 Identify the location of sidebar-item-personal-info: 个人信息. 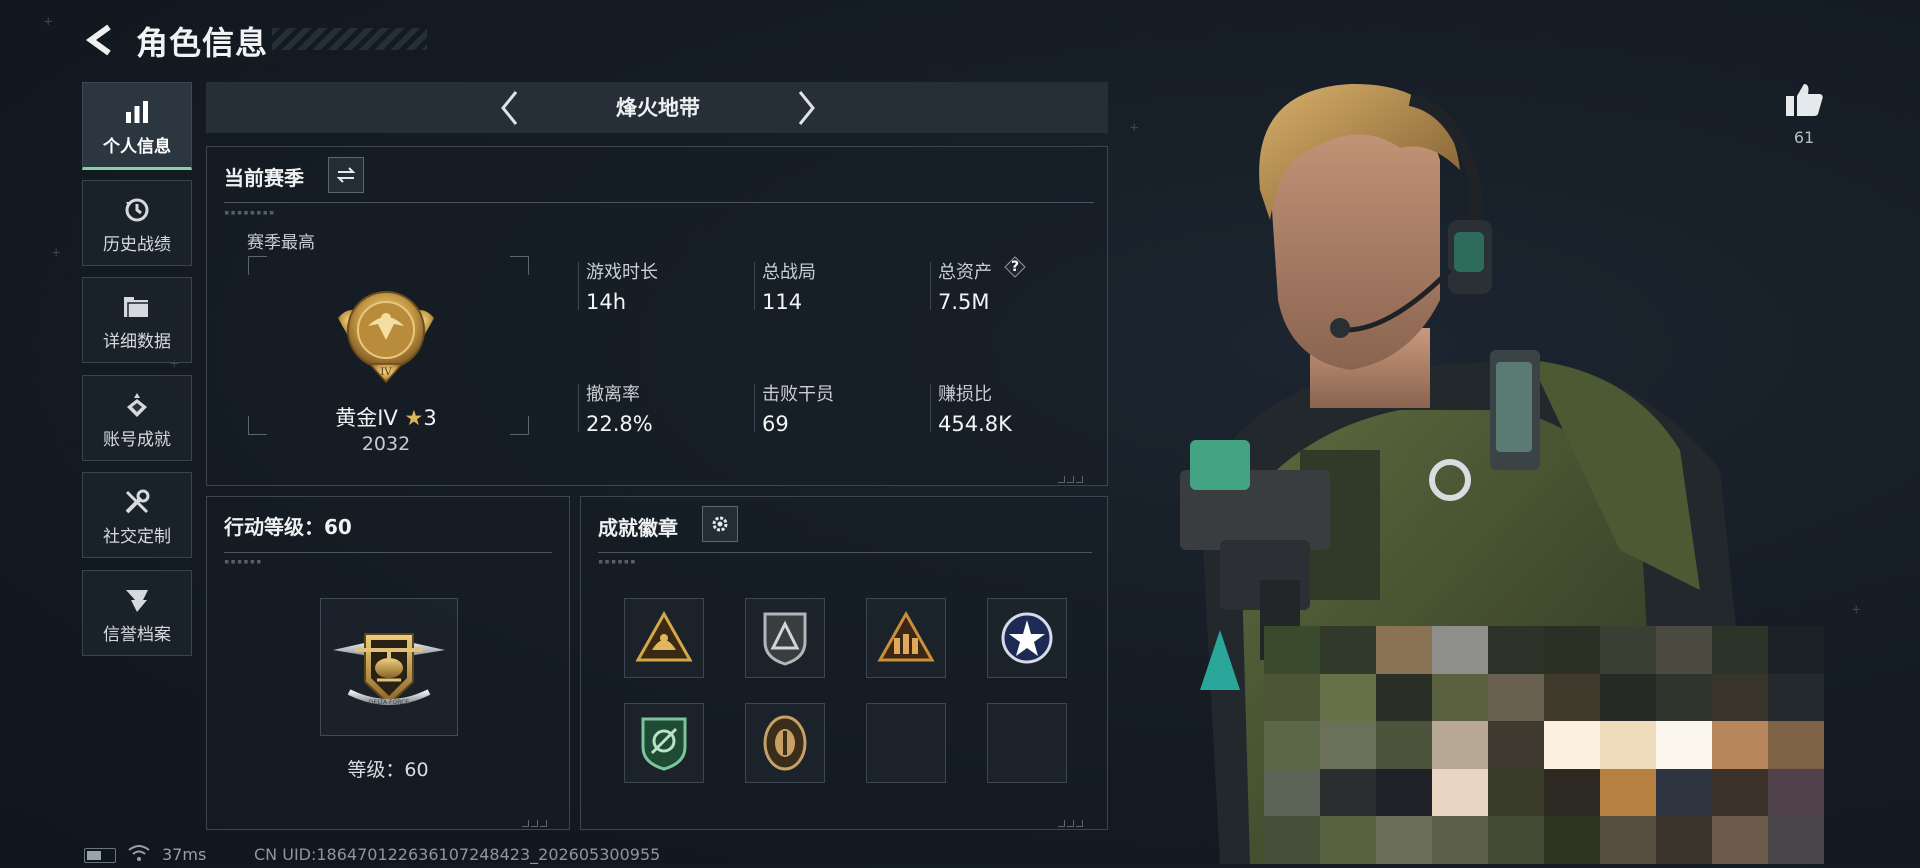
(137, 126).